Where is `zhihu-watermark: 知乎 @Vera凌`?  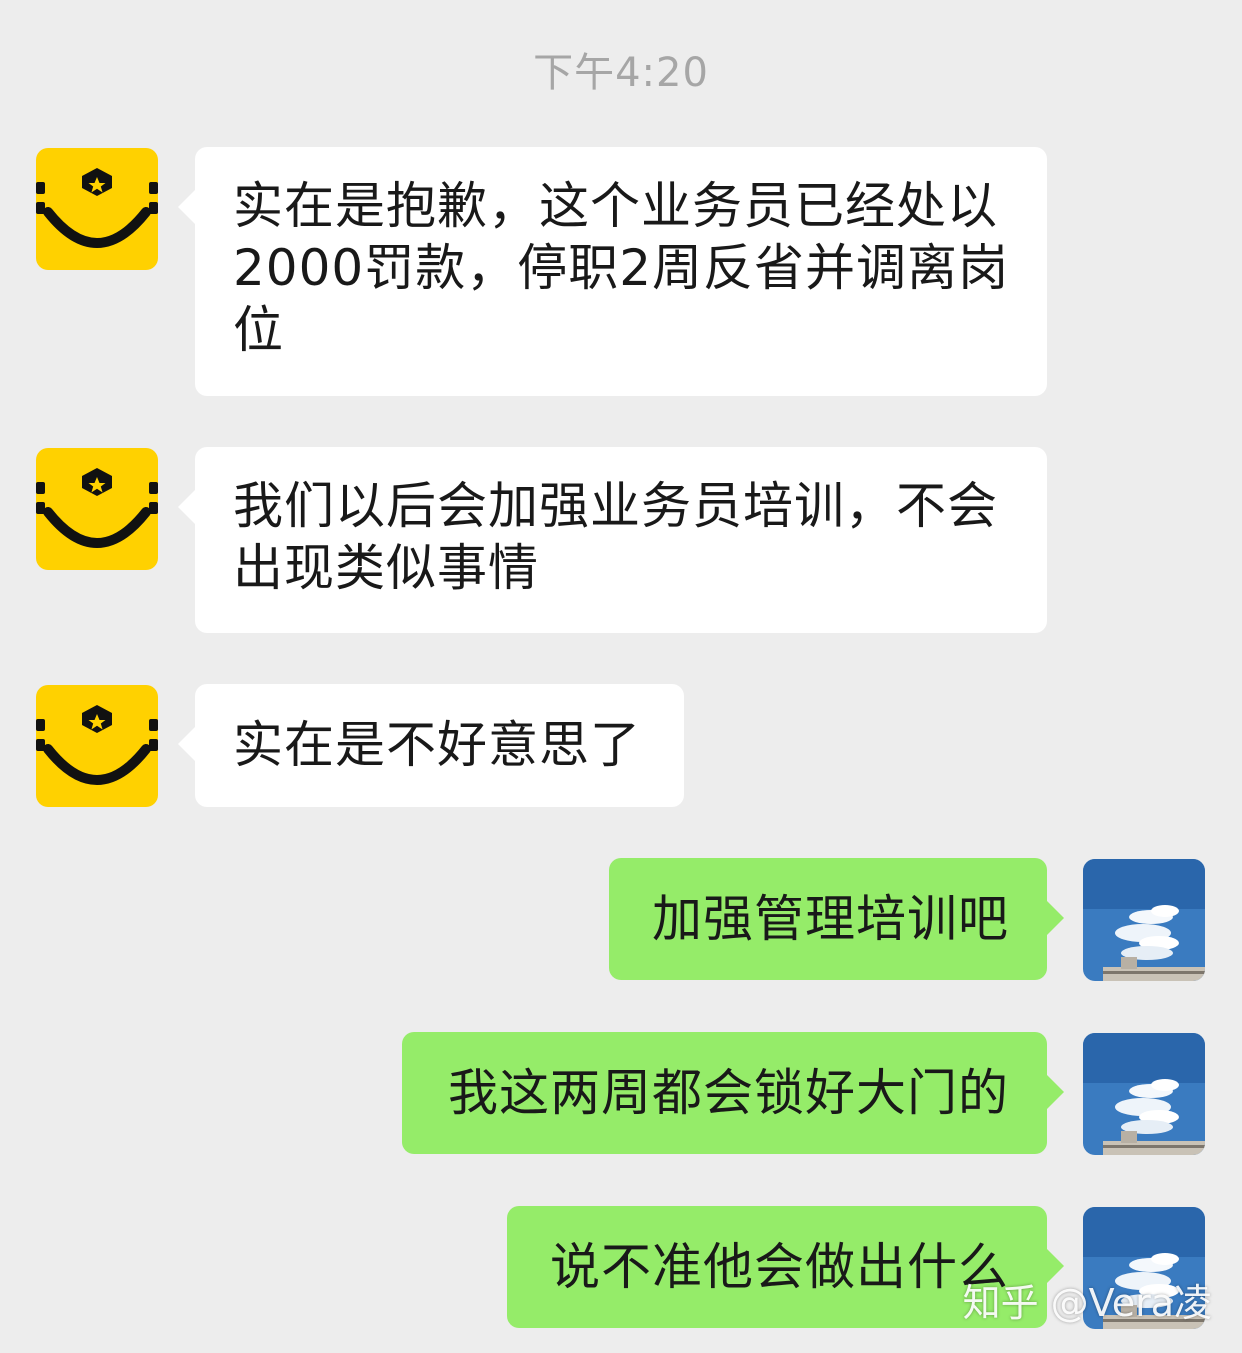
zhihu-watermark: 知乎 @Vera凌 is located at coordinates (1087, 1303).